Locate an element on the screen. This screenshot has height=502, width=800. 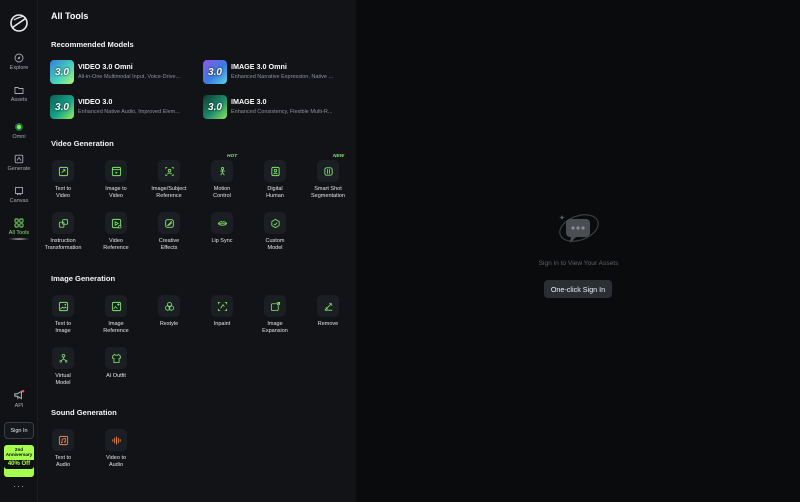
text-to-audio-icon is located at coordinates (63, 440).